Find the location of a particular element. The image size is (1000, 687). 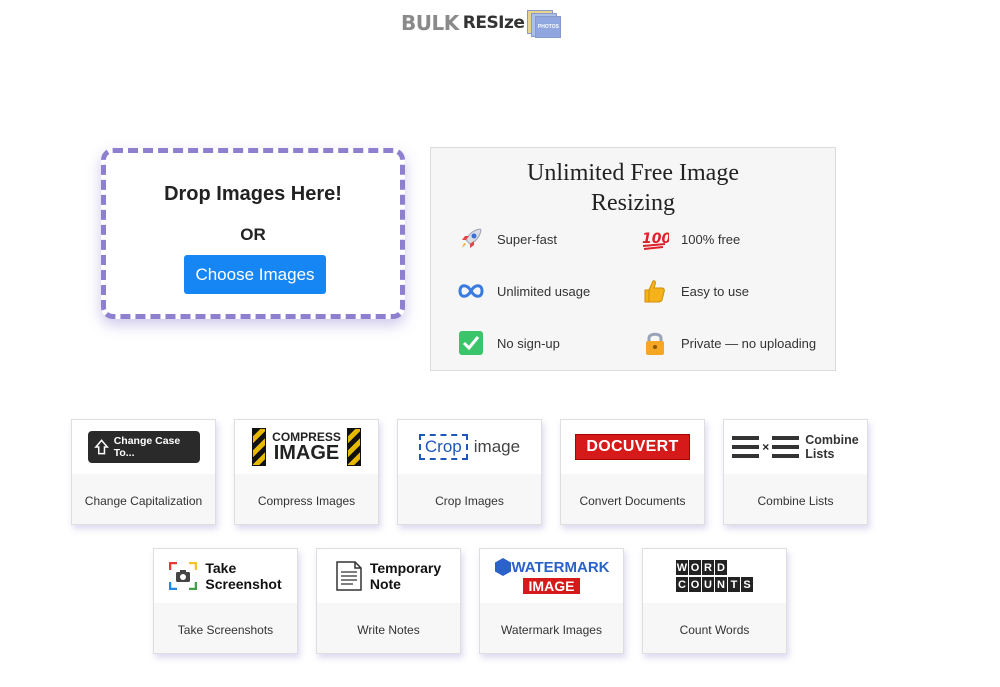

note-paper-icon is located at coordinates (349, 576).